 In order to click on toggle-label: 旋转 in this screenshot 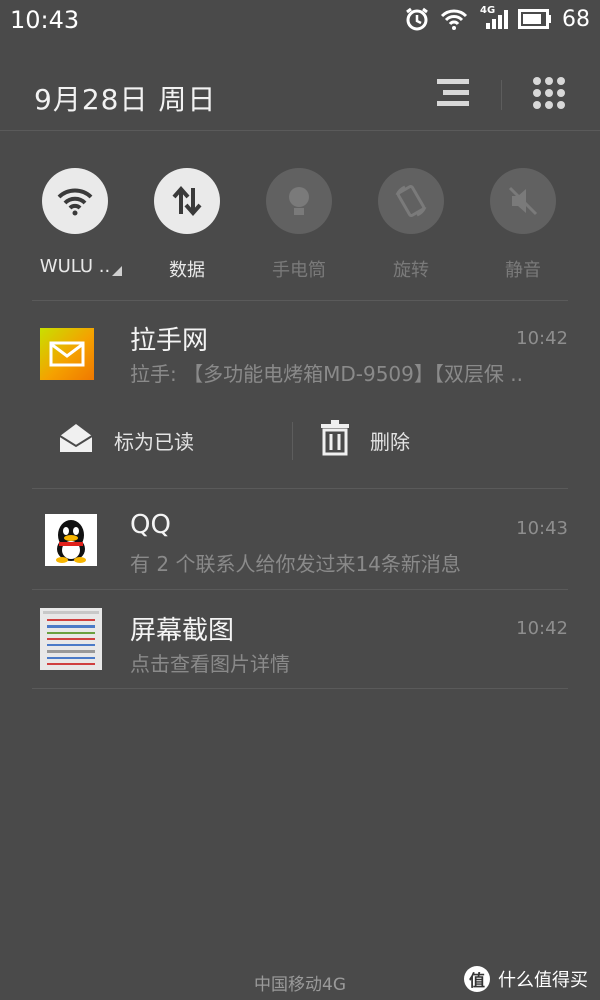, I will do `click(411, 270)`.